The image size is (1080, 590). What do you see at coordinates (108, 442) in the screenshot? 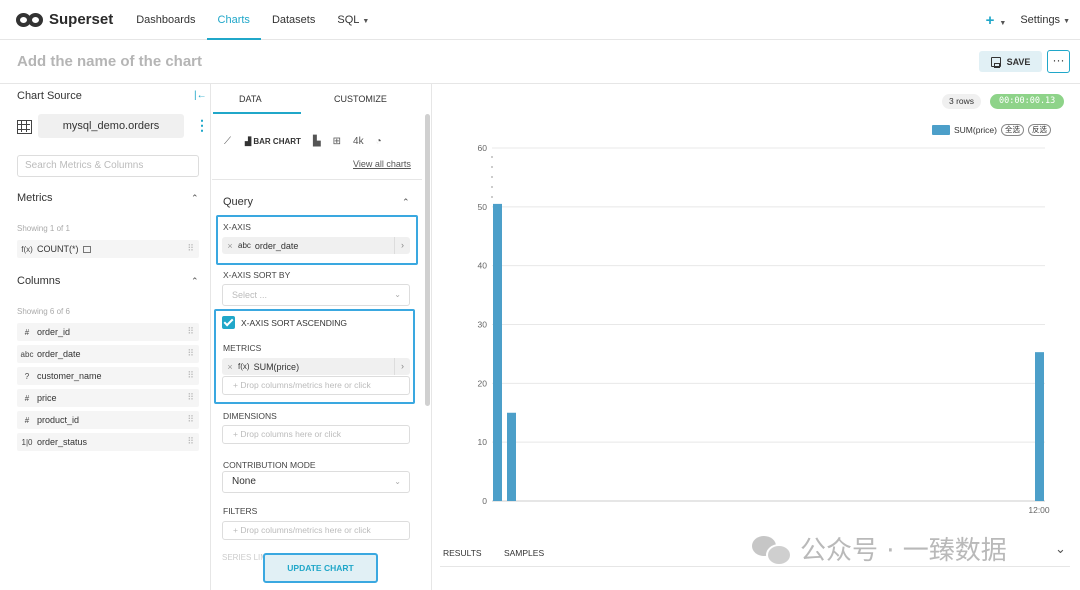
I see `column-item: 1|0 order_status ⠿` at bounding box center [108, 442].